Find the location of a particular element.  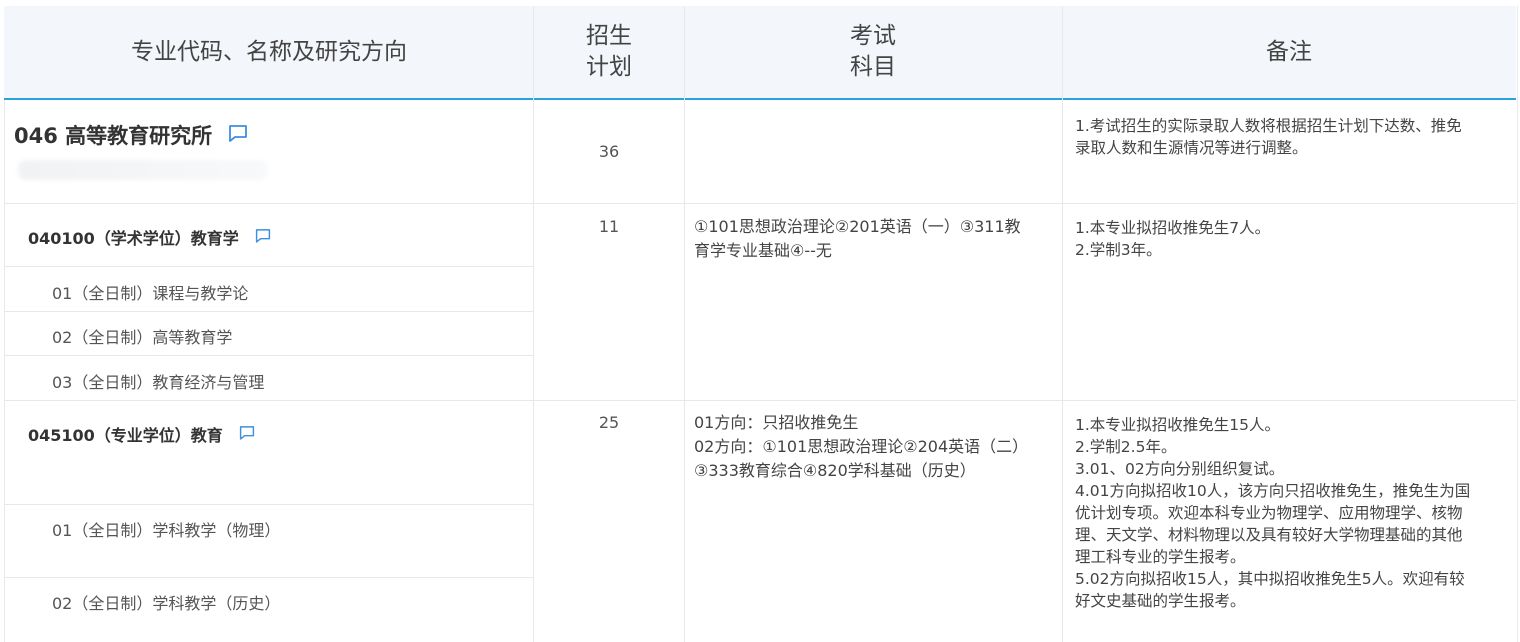

subject-line: 01方向：只招收推免生 is located at coordinates (776, 422).